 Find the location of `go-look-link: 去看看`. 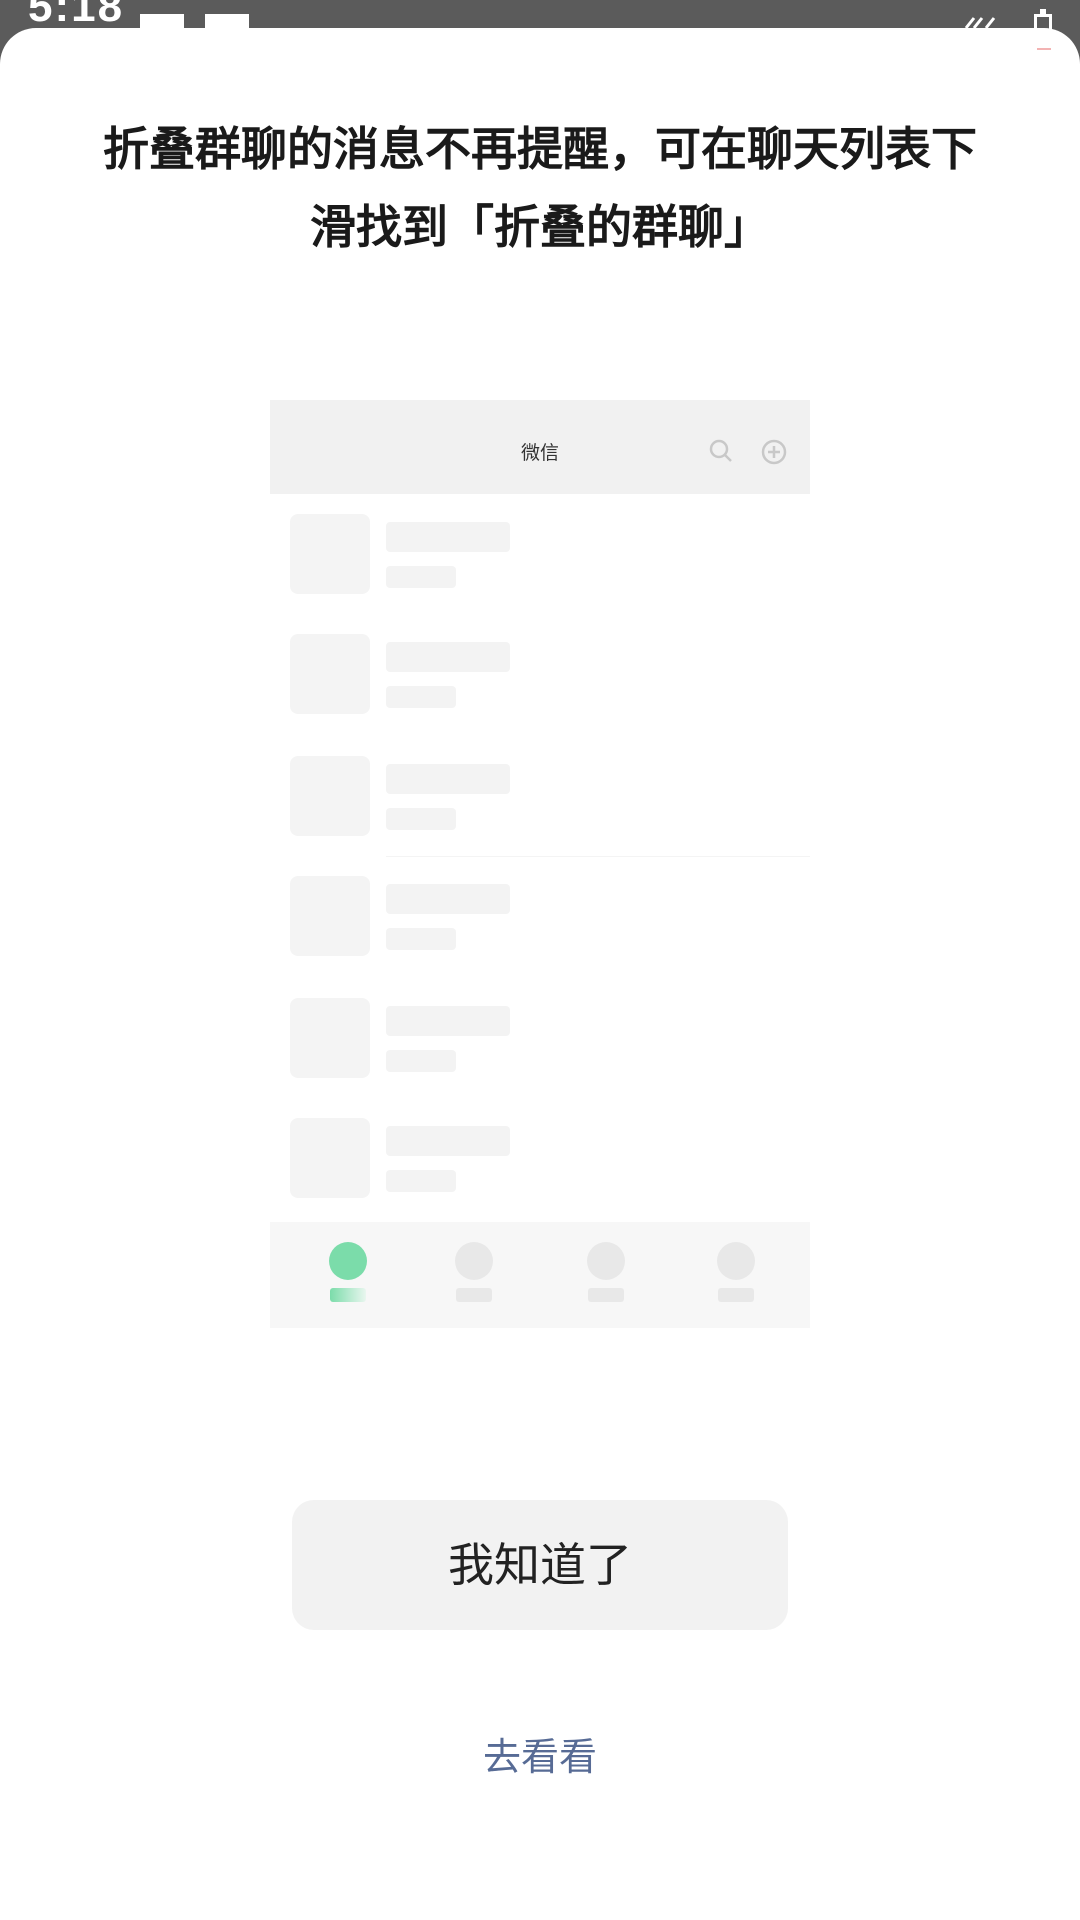

go-look-link: 去看看 is located at coordinates (540, 1753).